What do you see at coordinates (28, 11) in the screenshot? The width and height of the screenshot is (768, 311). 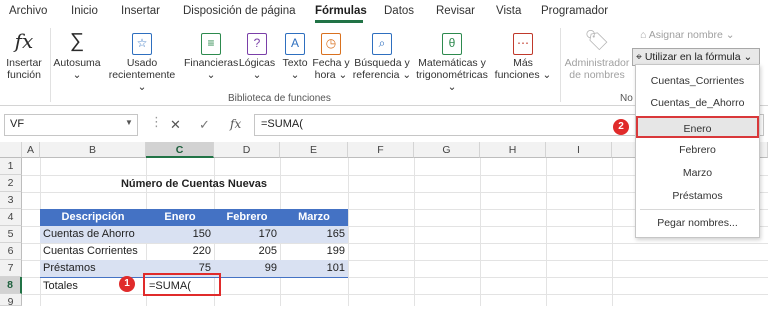 I see `tab-archivo: Archivo` at bounding box center [28, 11].